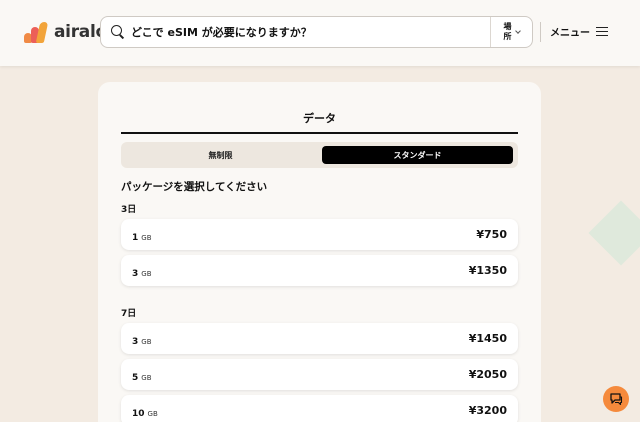 This screenshot has width=640, height=422. Describe the element at coordinates (319, 408) in the screenshot. I see `package-row: 10 GB ¥3200` at that location.